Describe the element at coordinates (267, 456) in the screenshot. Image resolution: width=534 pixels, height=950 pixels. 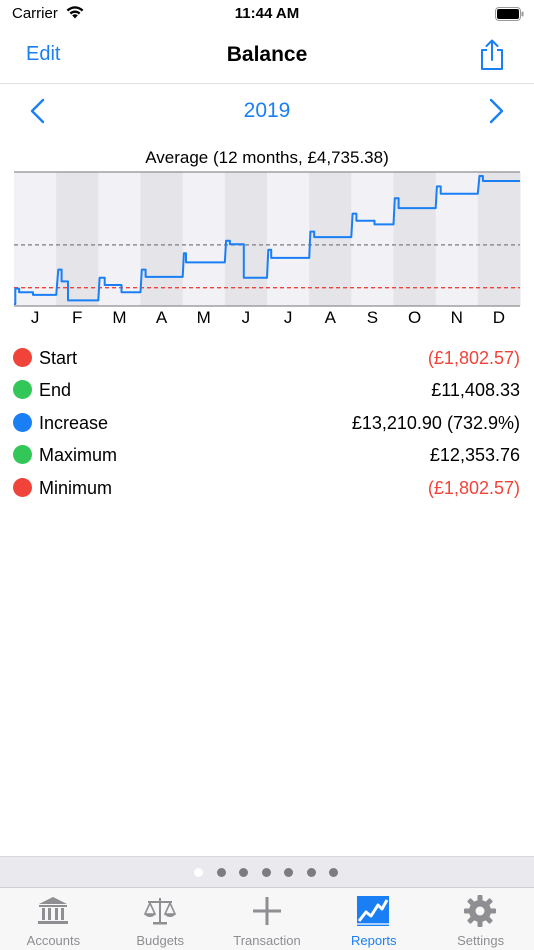
I see `summary-row-maximum: Maximum £12,353.76` at that location.